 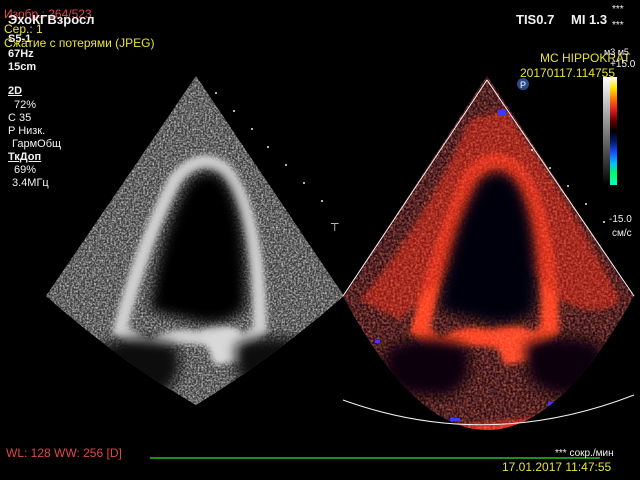 What do you see at coordinates (584, 453) in the screenshot?
I see `heart-rate: *** сокр./мин` at bounding box center [584, 453].